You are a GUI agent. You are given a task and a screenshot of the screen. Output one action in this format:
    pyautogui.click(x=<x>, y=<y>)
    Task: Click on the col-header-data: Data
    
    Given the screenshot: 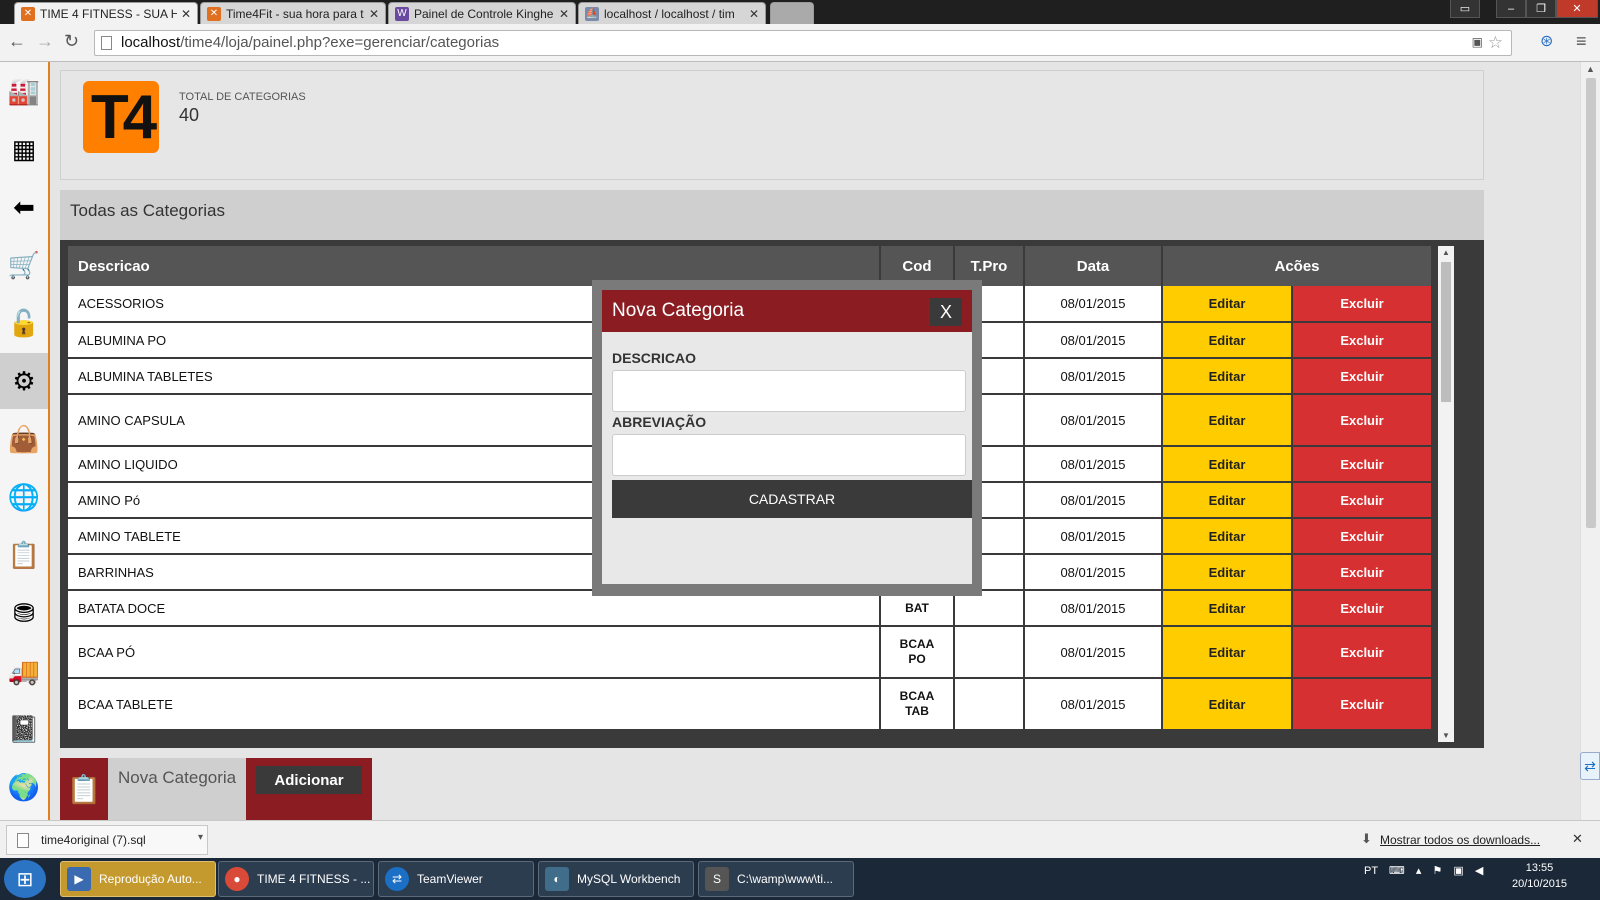 What is the action you would take?
    pyautogui.click(x=1093, y=266)
    